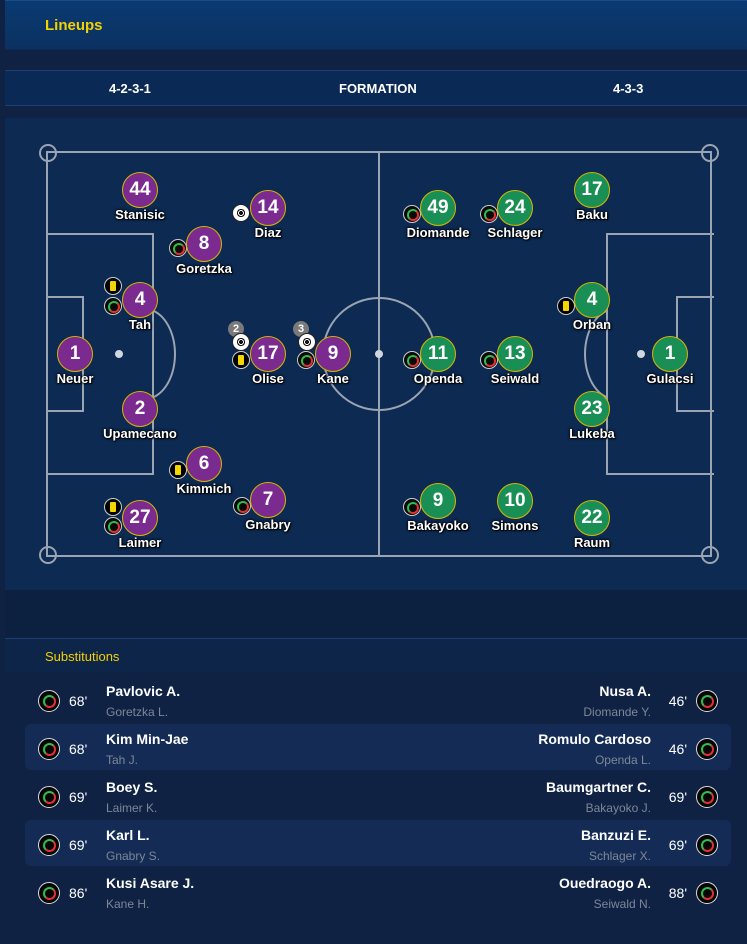 The image size is (747, 944). Describe the element at coordinates (268, 500) in the screenshot. I see `player-number: 7` at that location.